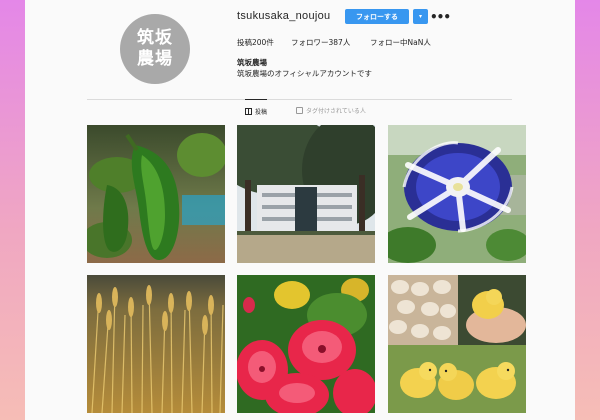 The height and width of the screenshot is (420, 600). I want to click on posts-count: 投稿200件, so click(255, 42).